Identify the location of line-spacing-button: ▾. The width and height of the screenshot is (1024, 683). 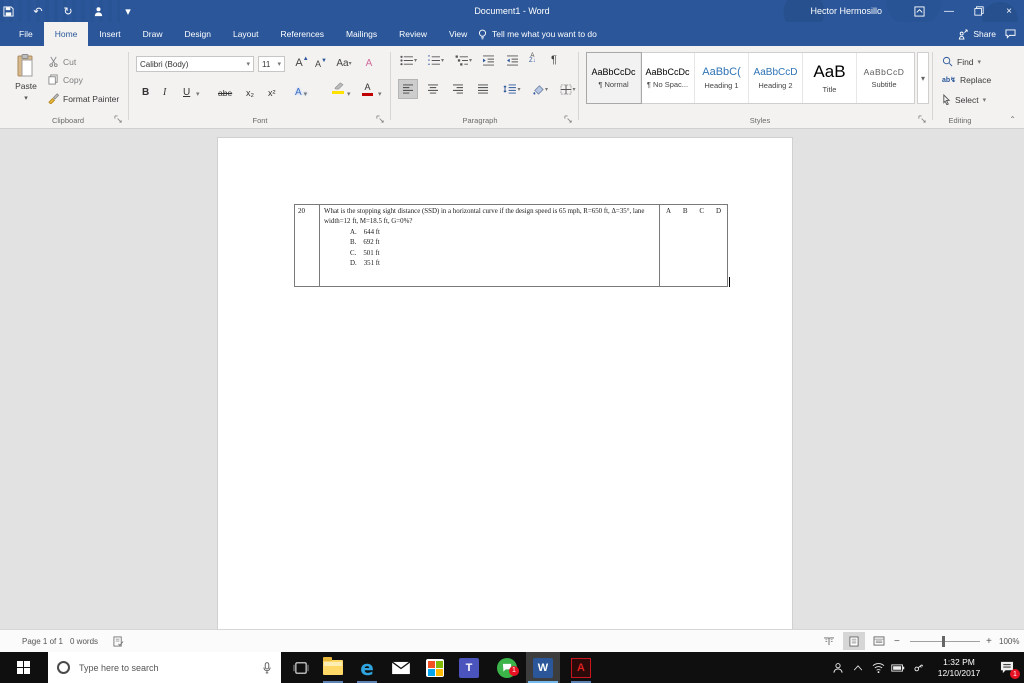
(512, 89).